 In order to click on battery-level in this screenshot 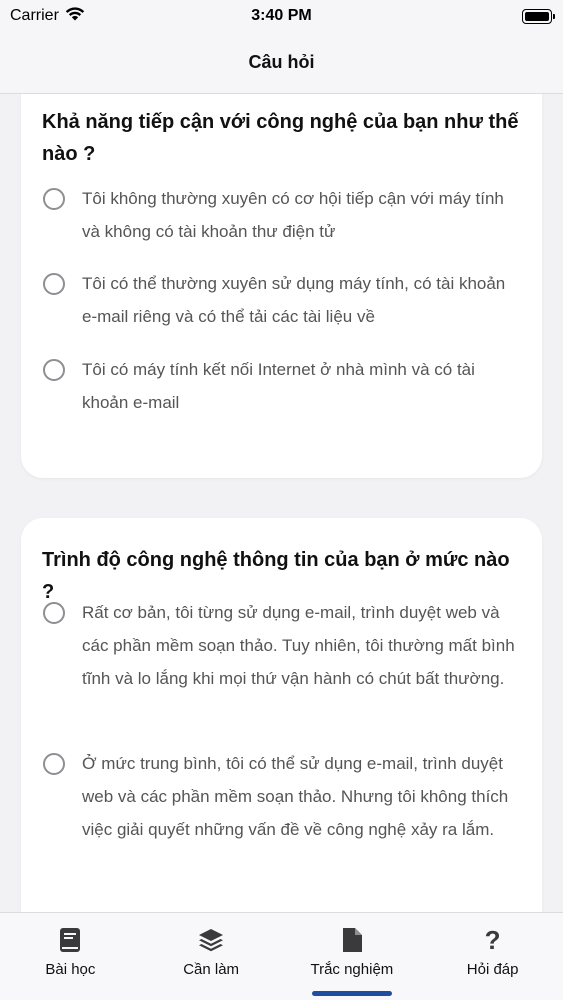, I will do `click(537, 16)`.